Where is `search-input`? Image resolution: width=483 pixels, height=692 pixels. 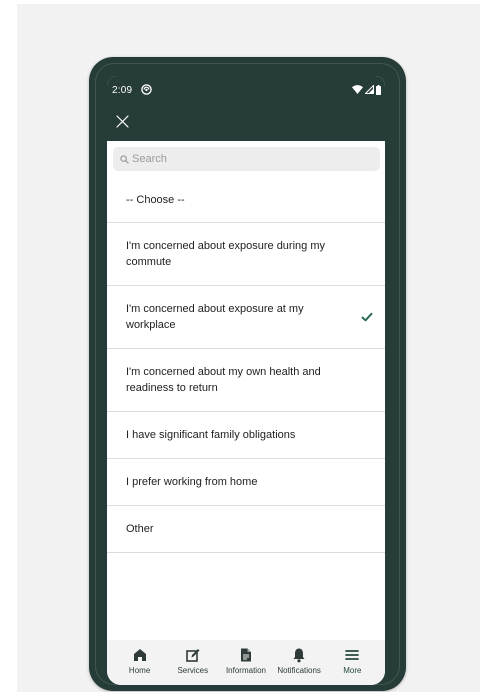
search-input is located at coordinates (242, 159).